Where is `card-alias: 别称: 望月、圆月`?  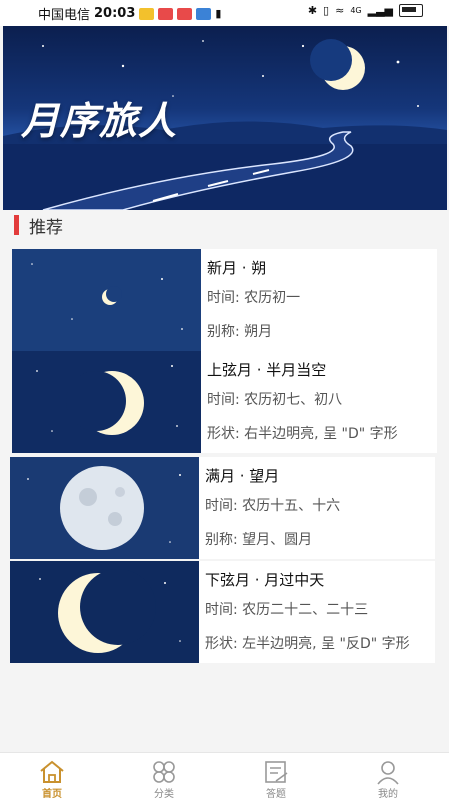 card-alias: 别称: 望月、圆月 is located at coordinates (259, 540).